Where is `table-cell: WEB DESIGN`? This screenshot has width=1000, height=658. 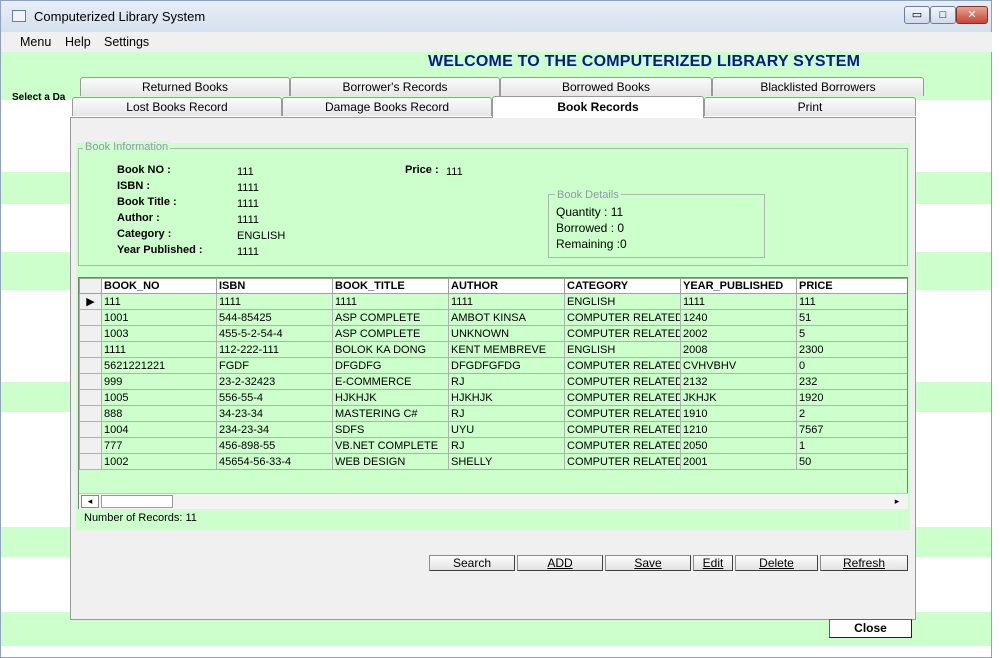
table-cell: WEB DESIGN is located at coordinates (390, 461).